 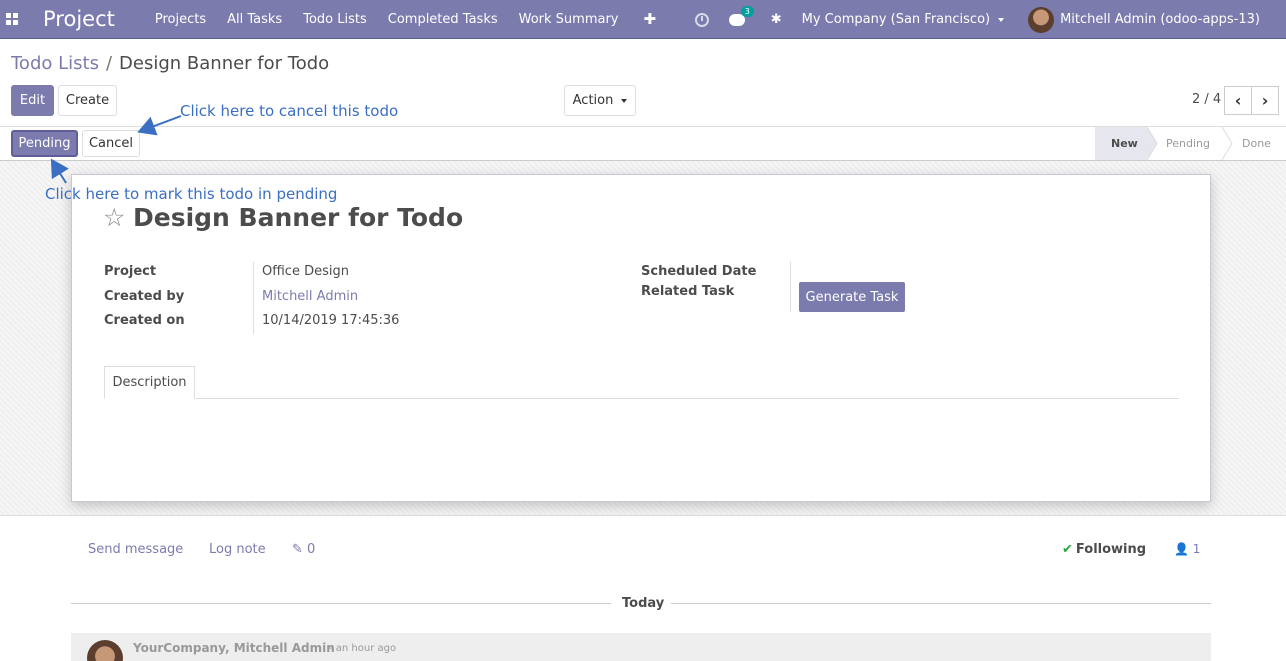 What do you see at coordinates (191, 194) in the screenshot?
I see `pending-annotation: Click here to mark this todo in pending` at bounding box center [191, 194].